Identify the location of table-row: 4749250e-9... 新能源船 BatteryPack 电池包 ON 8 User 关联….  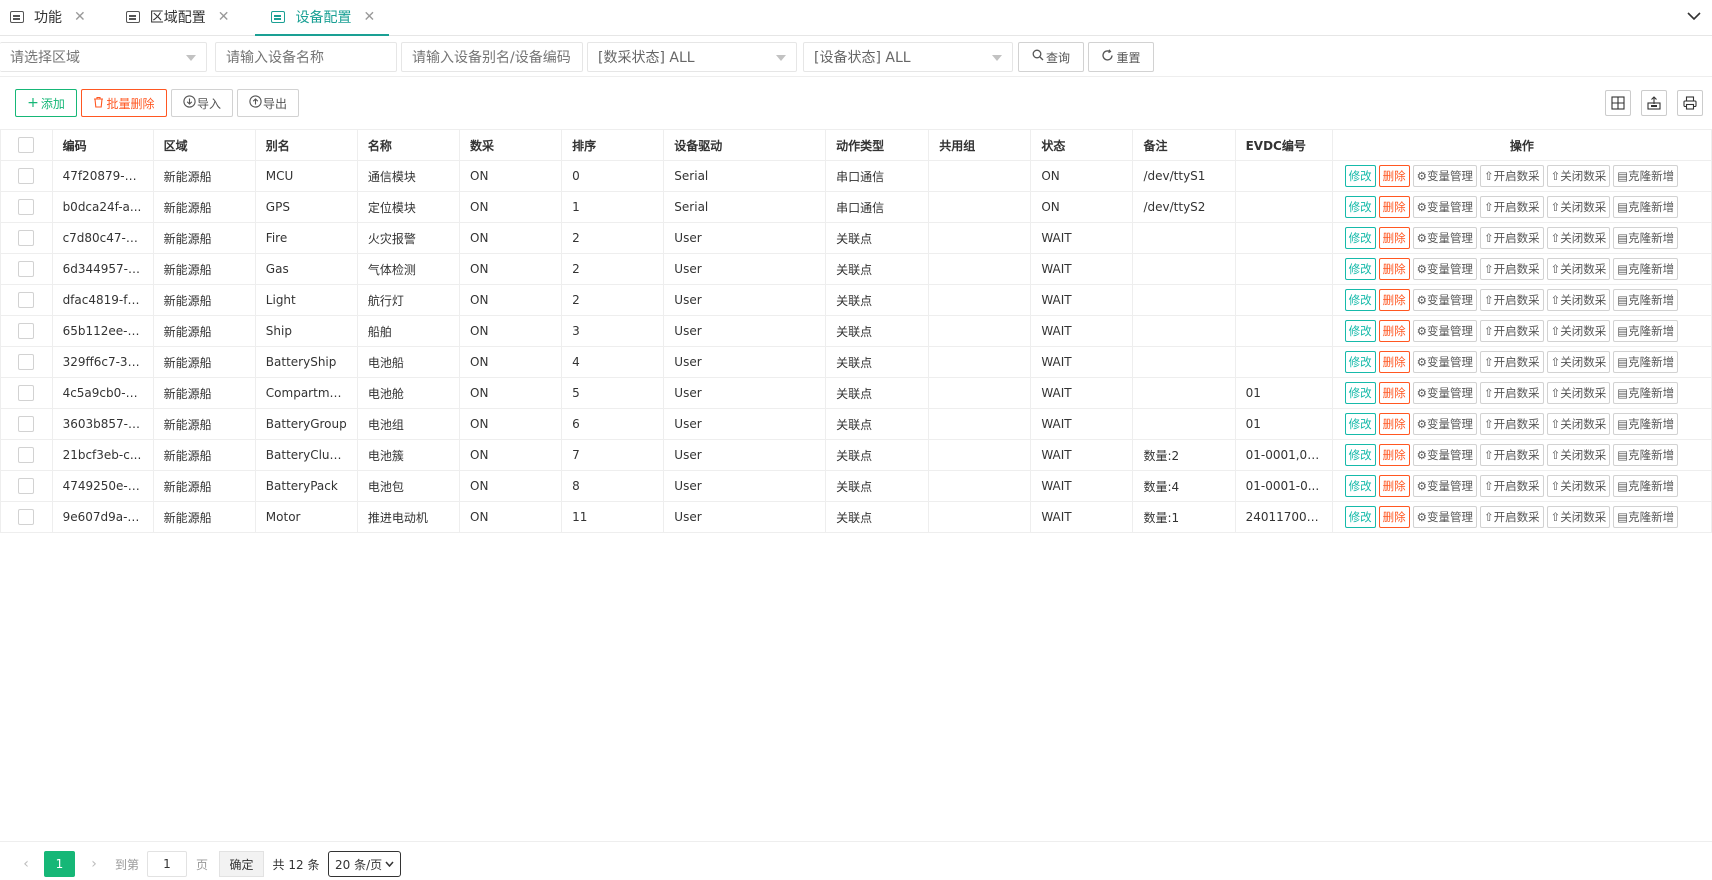
(856, 486).